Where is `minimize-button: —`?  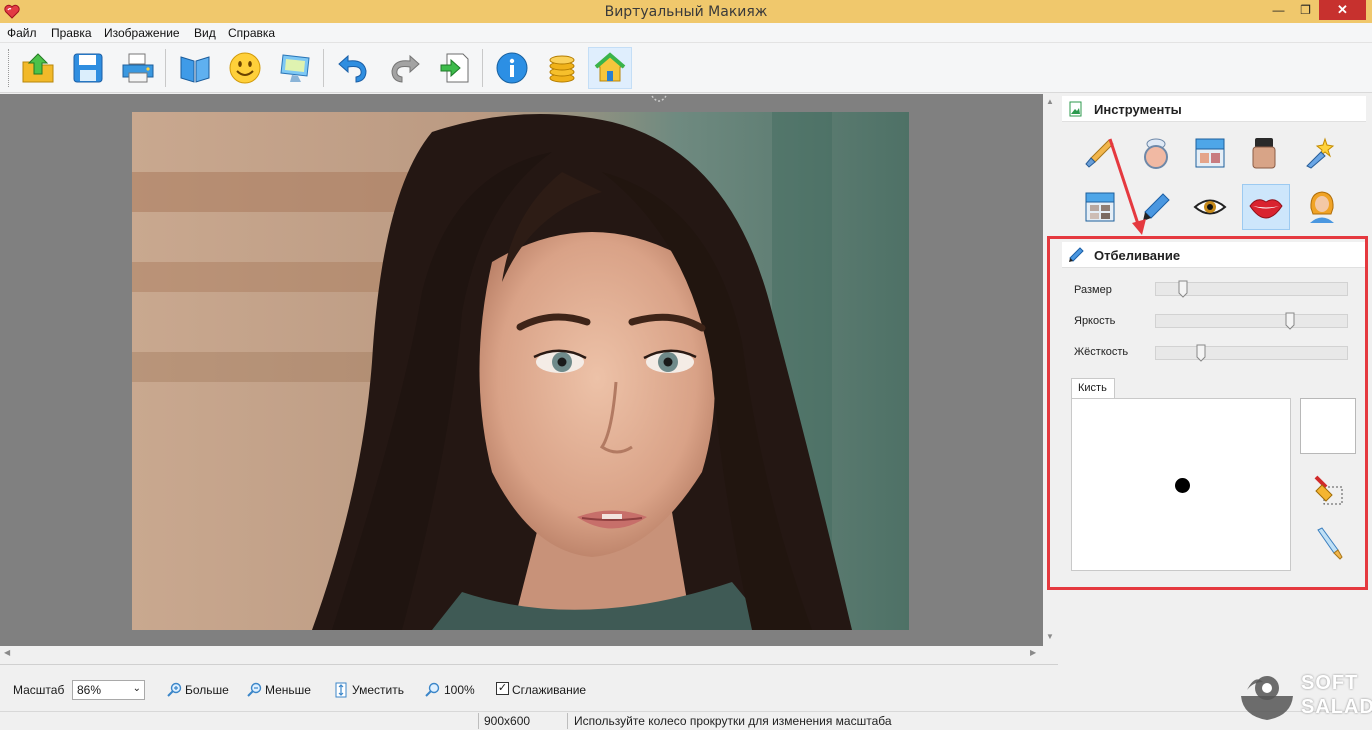 minimize-button: — is located at coordinates (1278, 10).